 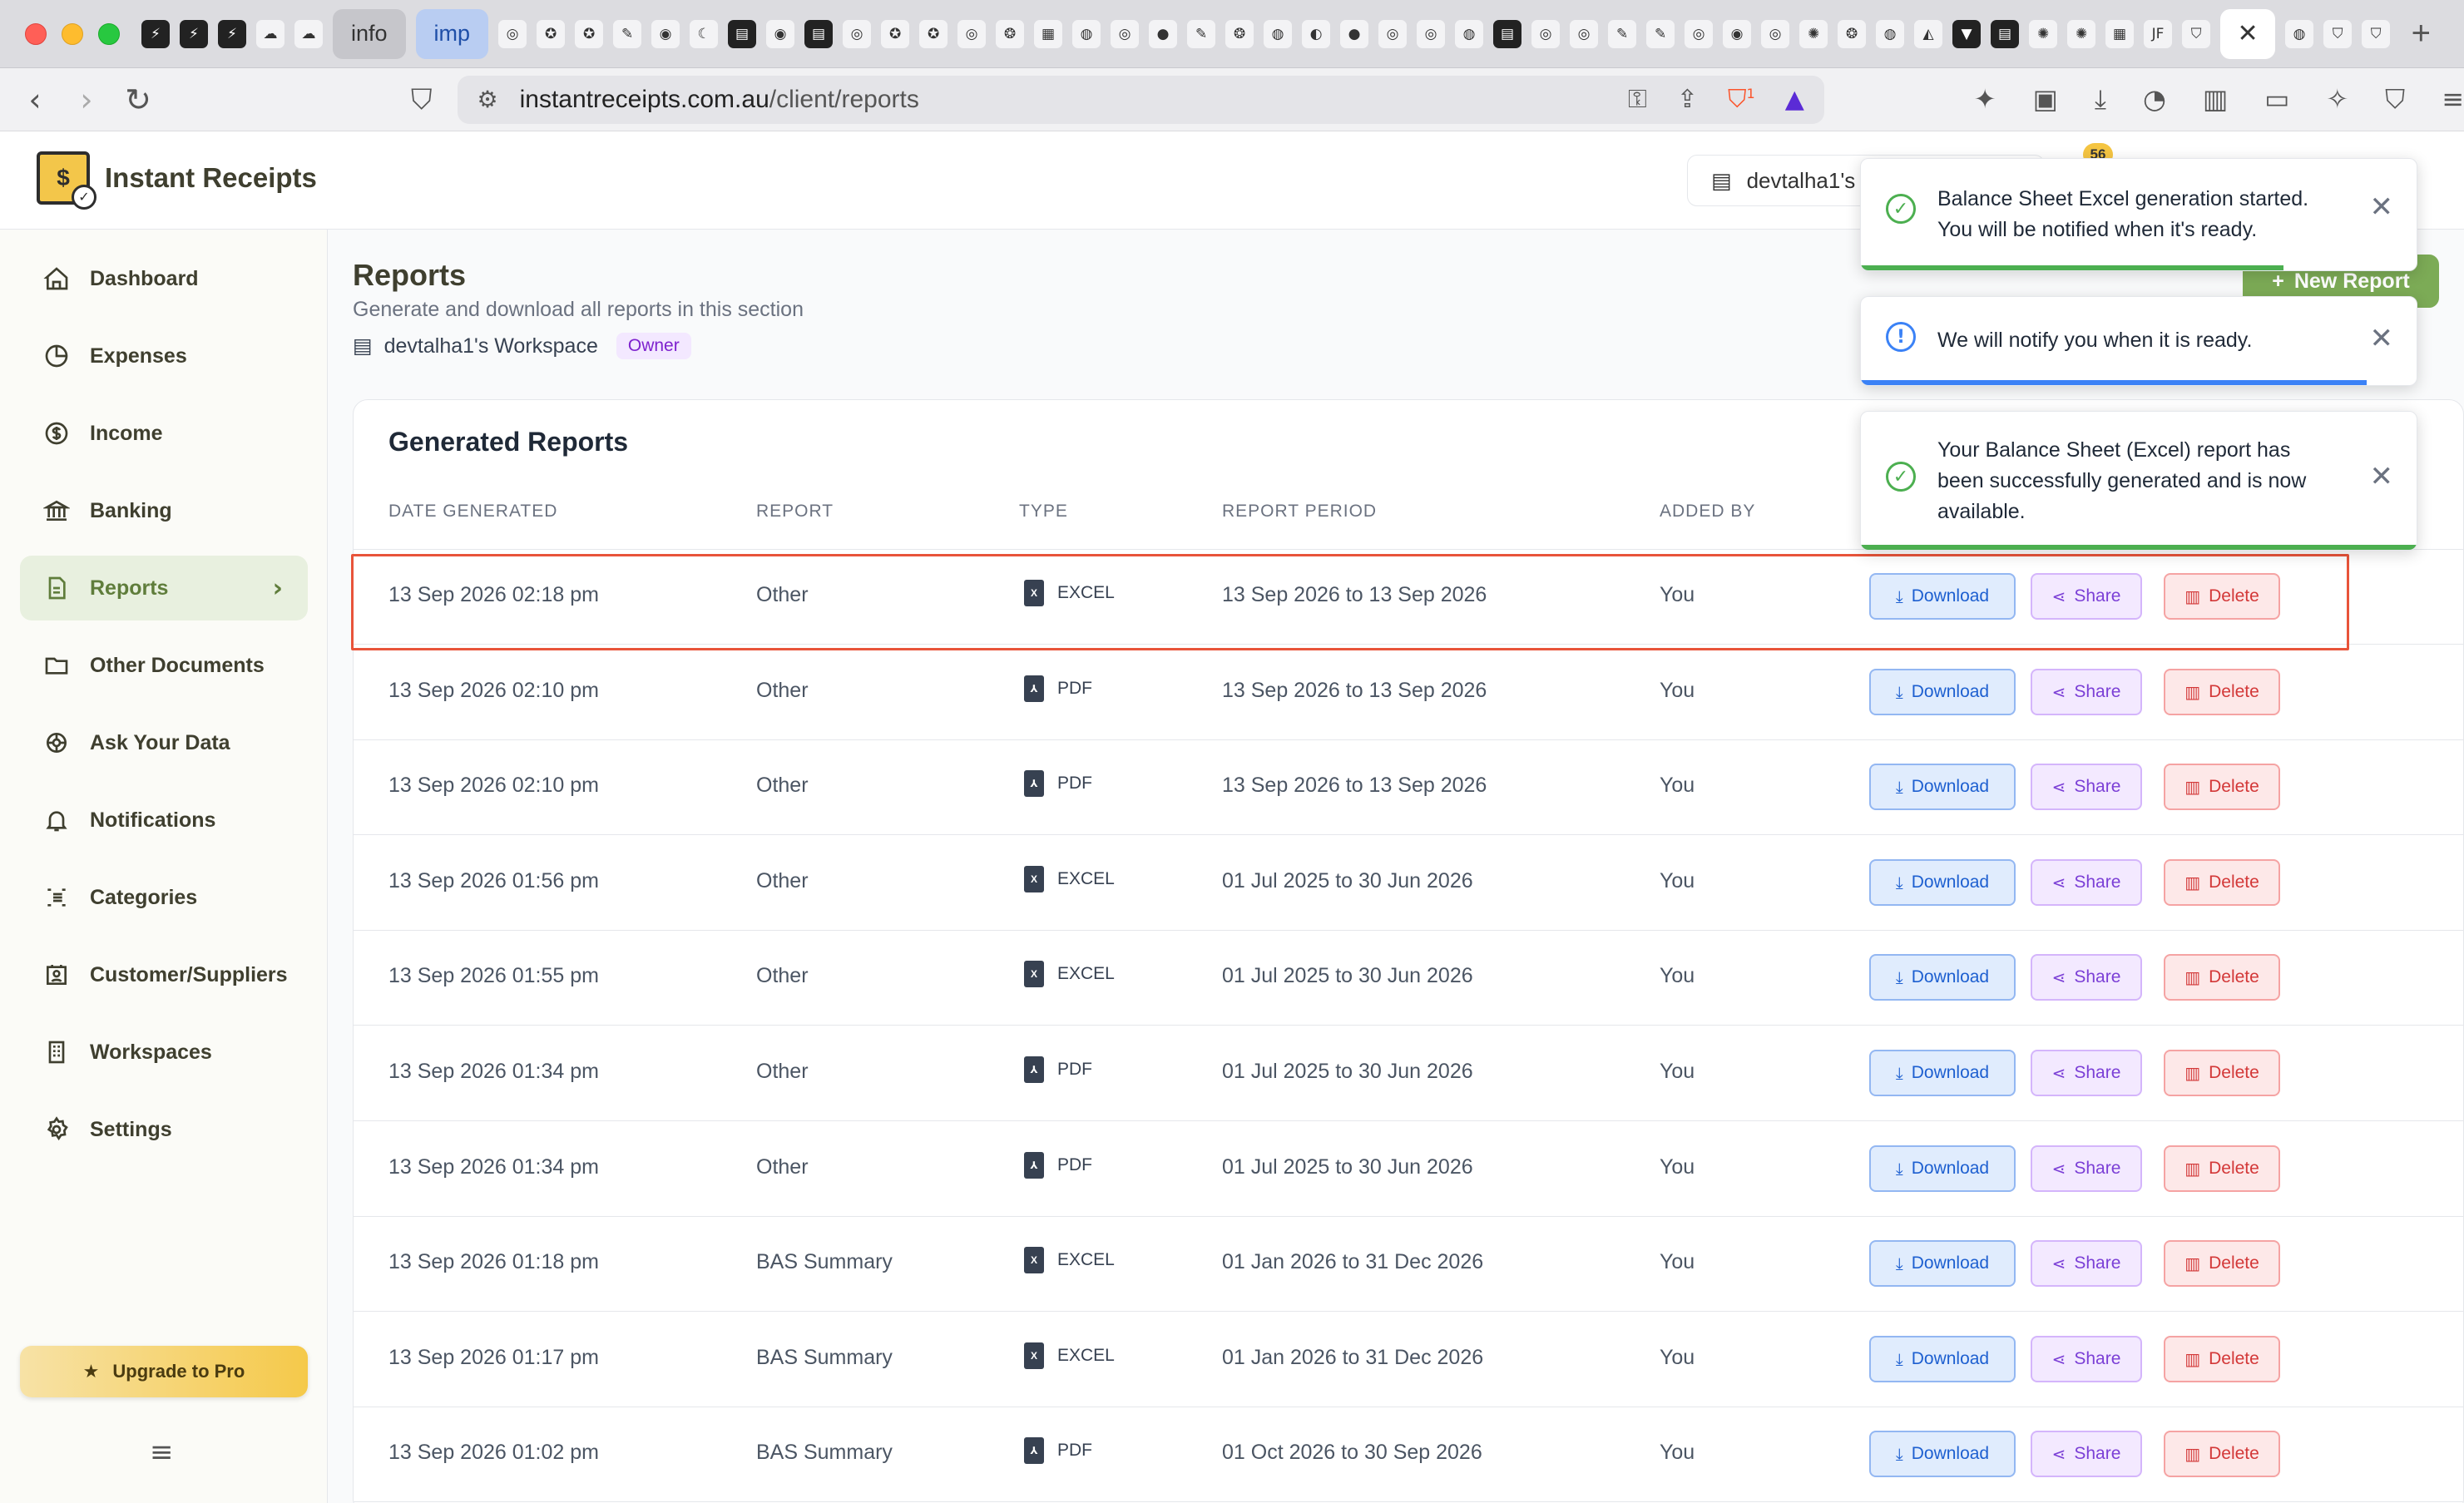 What do you see at coordinates (2453, 99) in the screenshot?
I see `menu-icon: ≡` at bounding box center [2453, 99].